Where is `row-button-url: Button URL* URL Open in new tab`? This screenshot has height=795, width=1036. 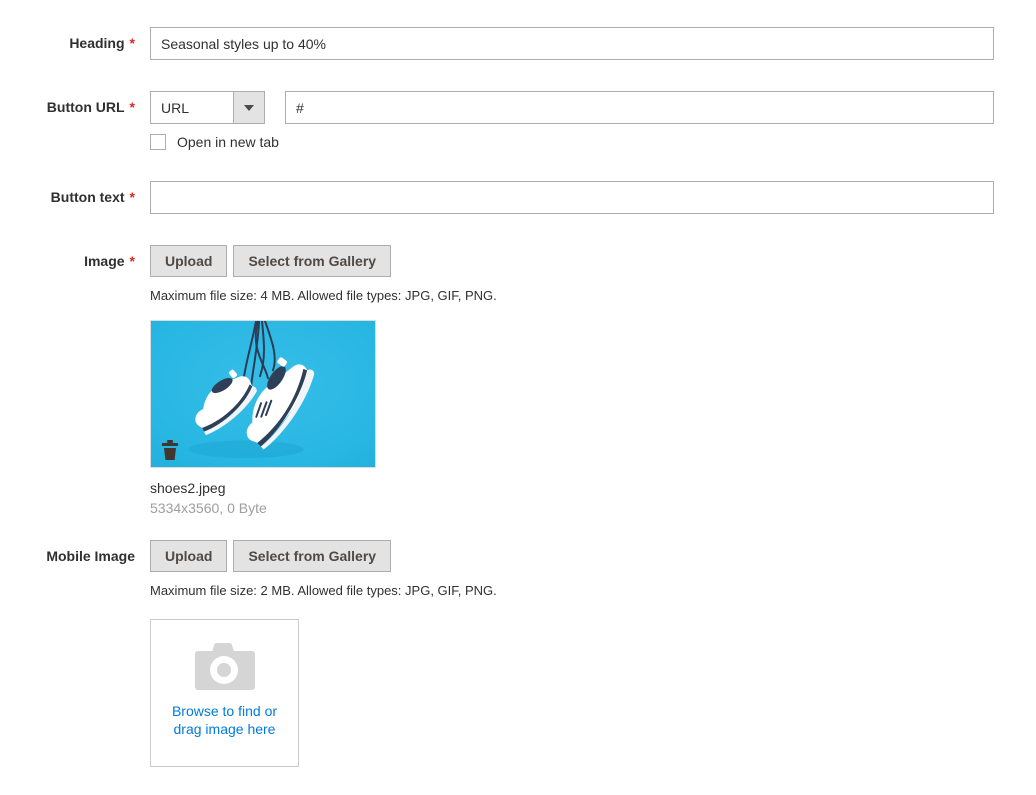
row-button-url: Button URL* URL Open in new tab is located at coordinates (518, 120).